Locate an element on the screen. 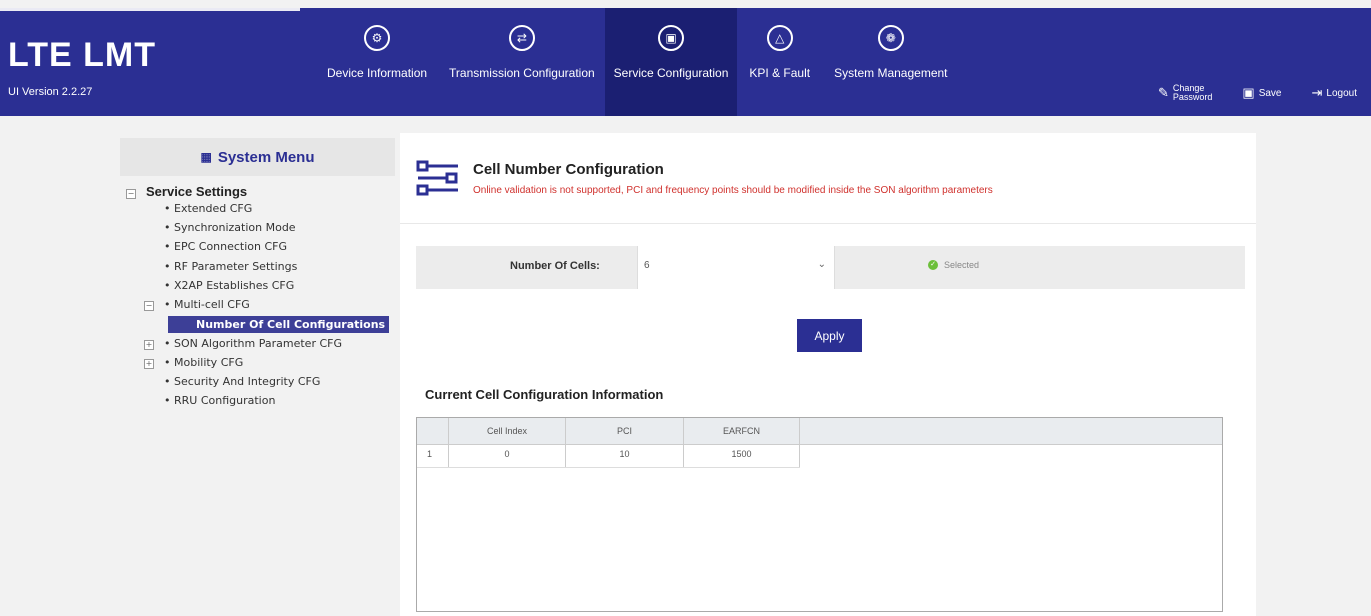 This screenshot has width=1371, height=616. sidebar-item-label: SON Algorithm Parameter CFG is located at coordinates (258, 343).